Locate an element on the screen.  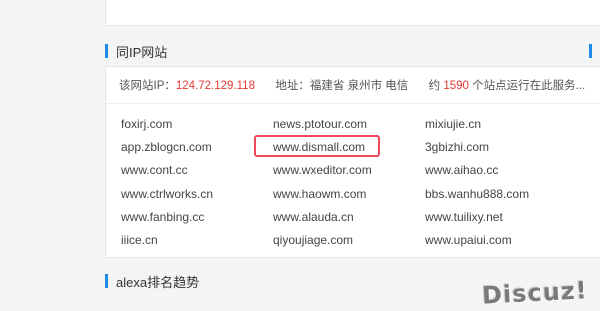
ip-label: 该网站IP： is located at coordinates (147, 86).